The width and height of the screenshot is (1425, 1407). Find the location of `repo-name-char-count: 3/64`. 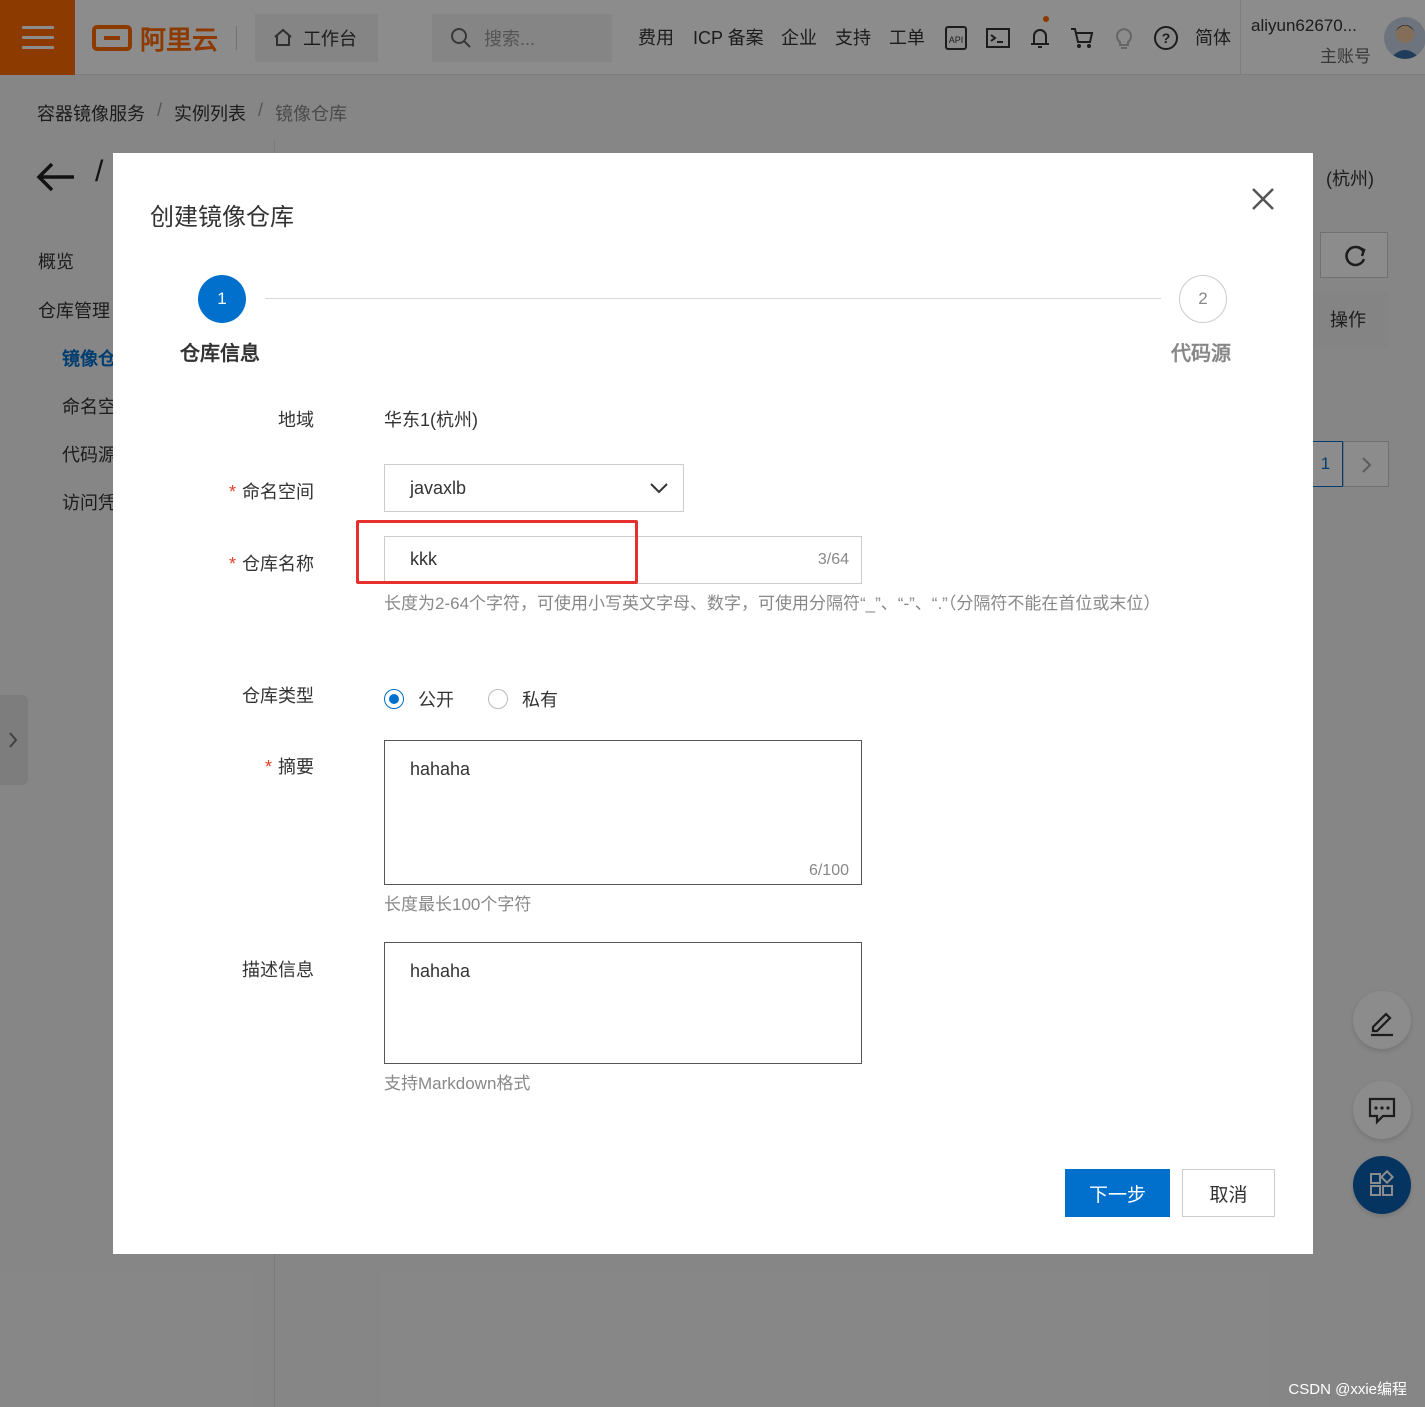

repo-name-char-count: 3/64 is located at coordinates (833, 559).